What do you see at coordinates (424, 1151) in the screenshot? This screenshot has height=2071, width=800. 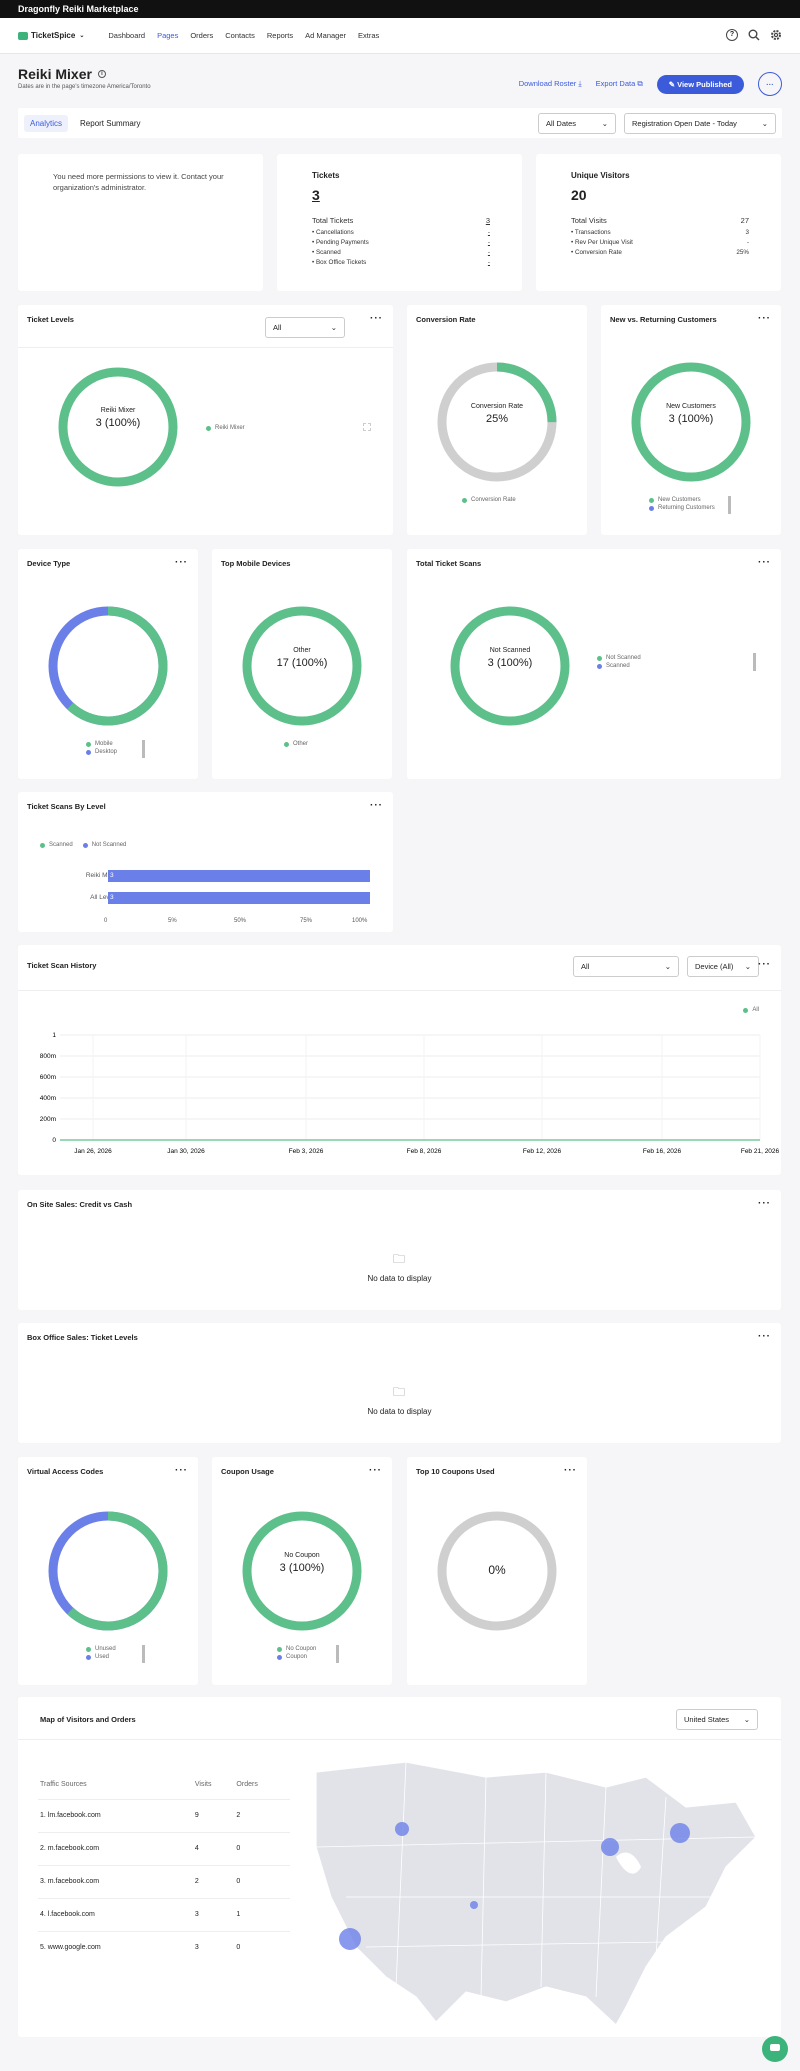 I see `x-tick-label: Feb 8, 2026` at bounding box center [424, 1151].